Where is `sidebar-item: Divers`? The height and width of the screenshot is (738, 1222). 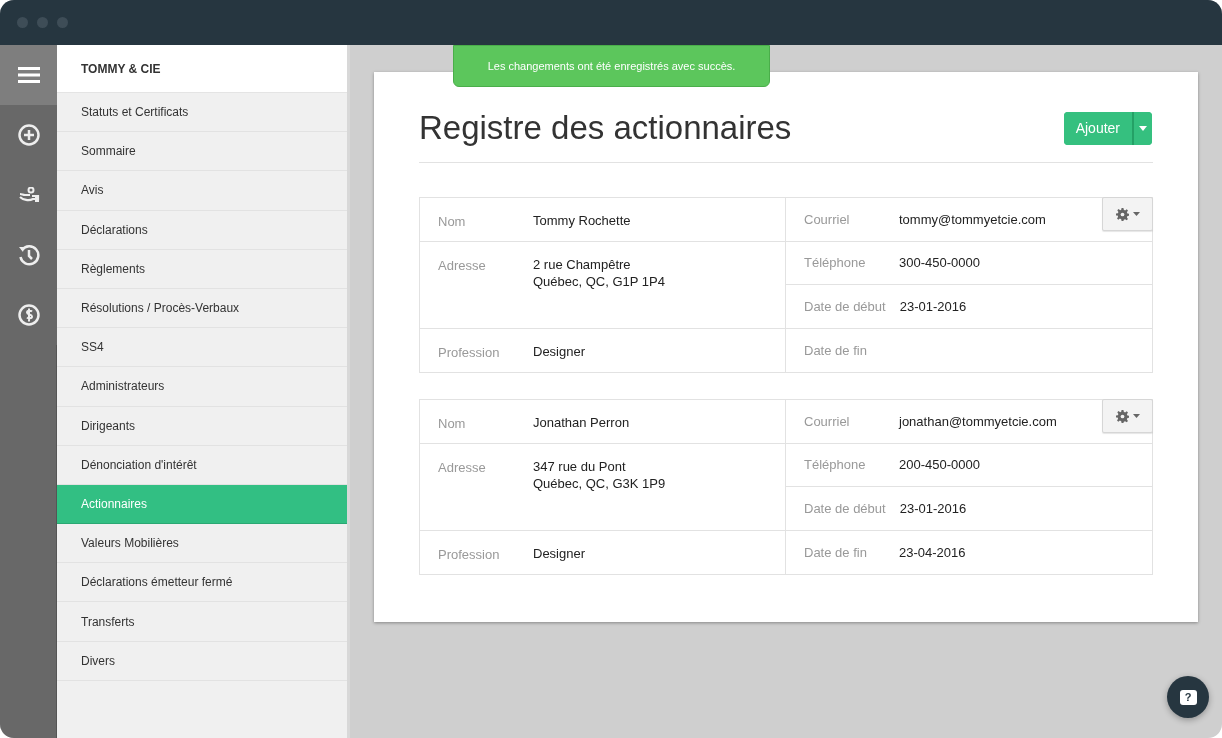
sidebar-item: Divers is located at coordinates (202, 661).